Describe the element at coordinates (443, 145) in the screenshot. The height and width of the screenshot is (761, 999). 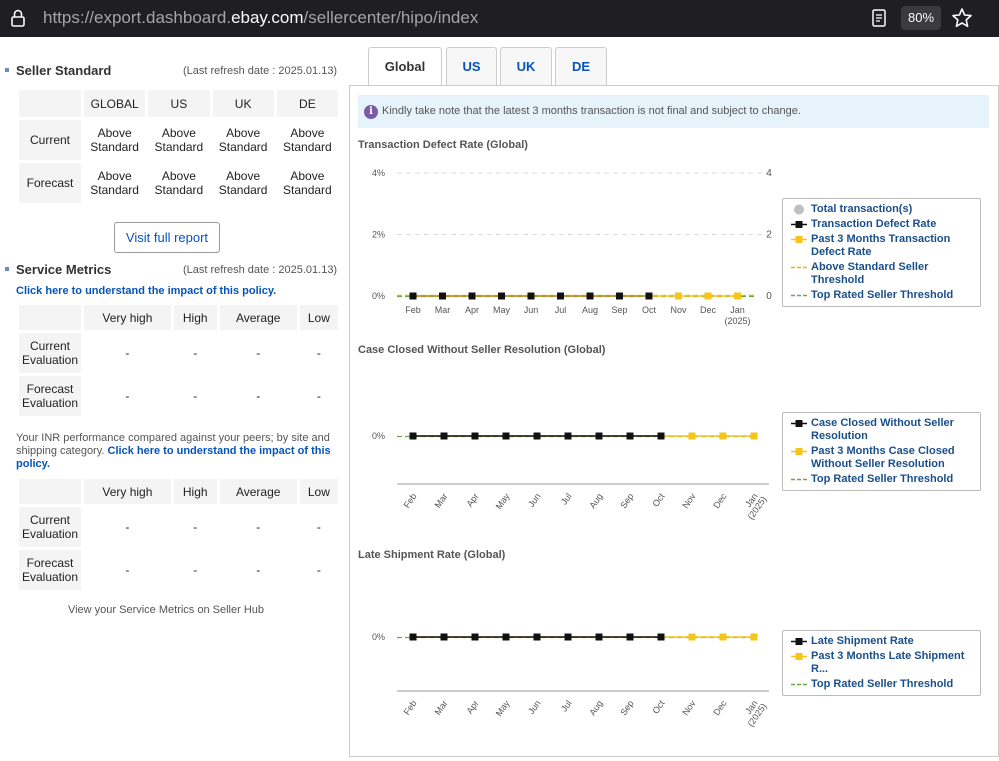
I see `chart-title: Transaction Defect Rate (Global)` at that location.